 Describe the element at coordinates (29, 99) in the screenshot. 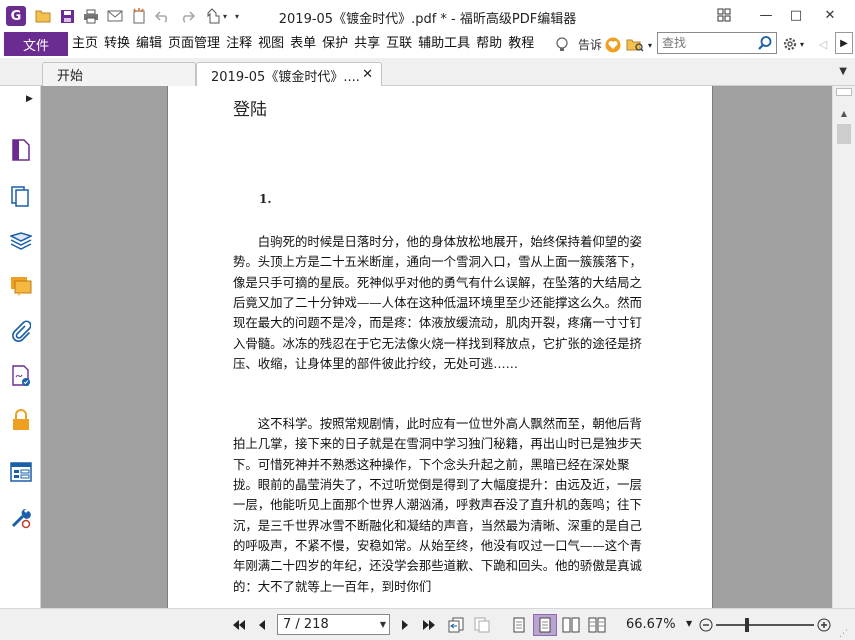

I see `expand-panel-icon: ▶` at that location.